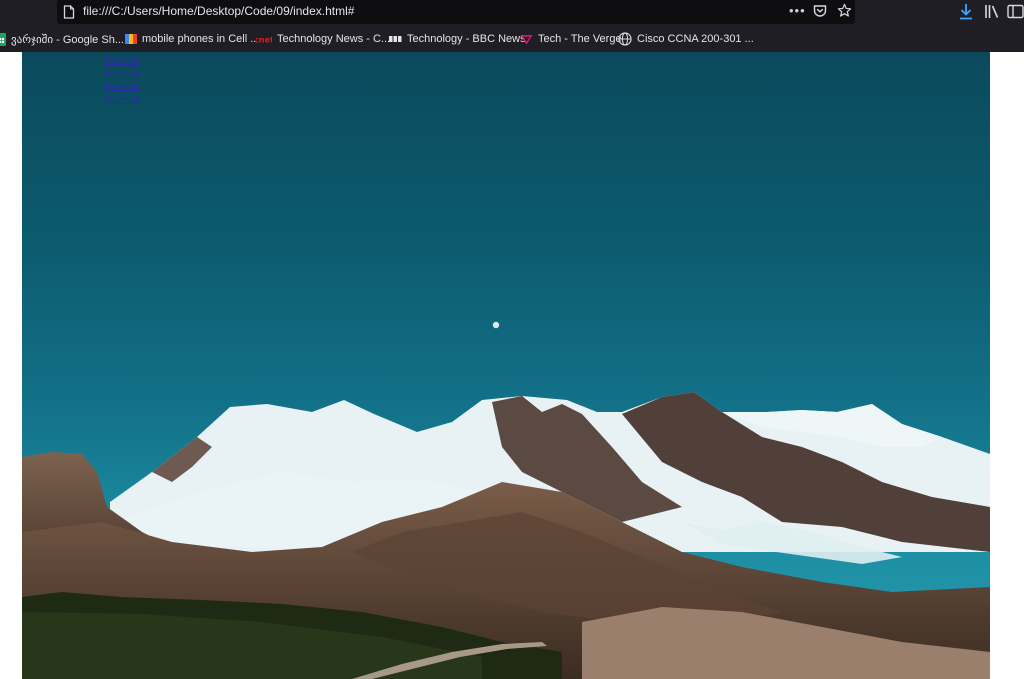 The image size is (1024, 679). I want to click on verge-icon, so click(526, 39).